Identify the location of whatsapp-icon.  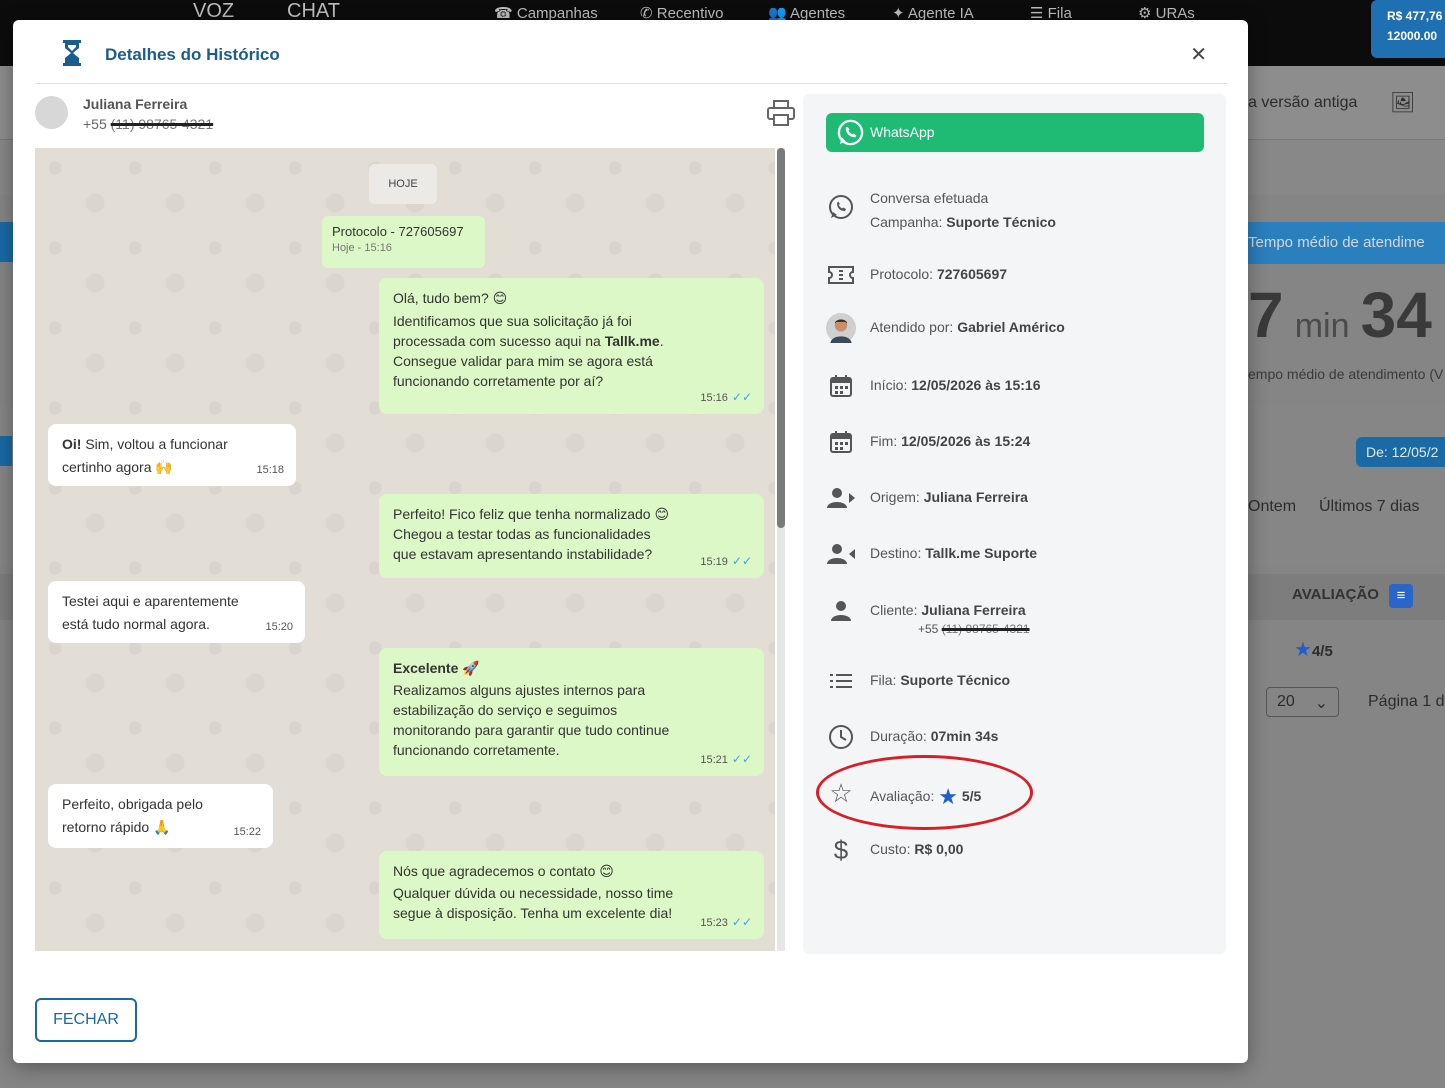
(850, 132).